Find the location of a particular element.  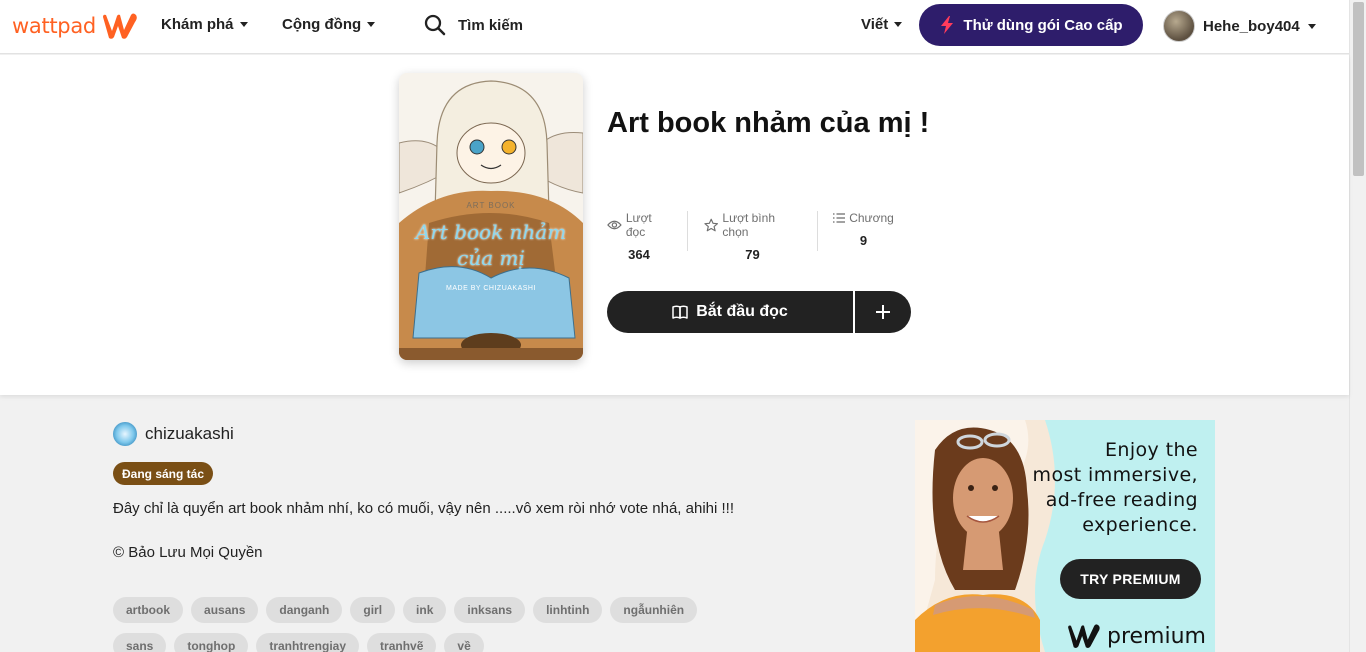

star-icon is located at coordinates (711, 225).